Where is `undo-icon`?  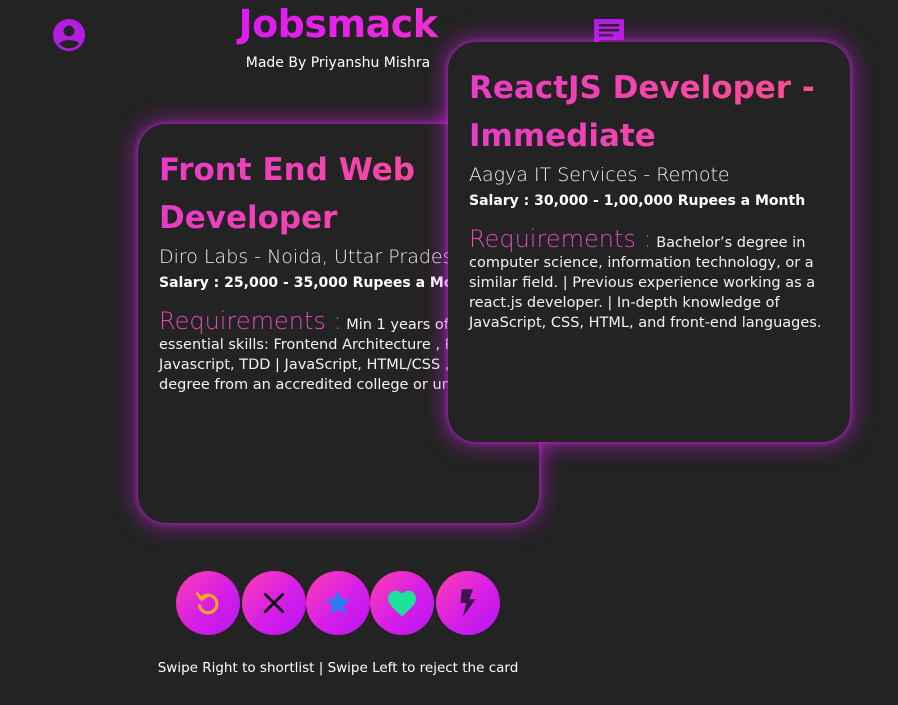
undo-icon is located at coordinates (207, 603).